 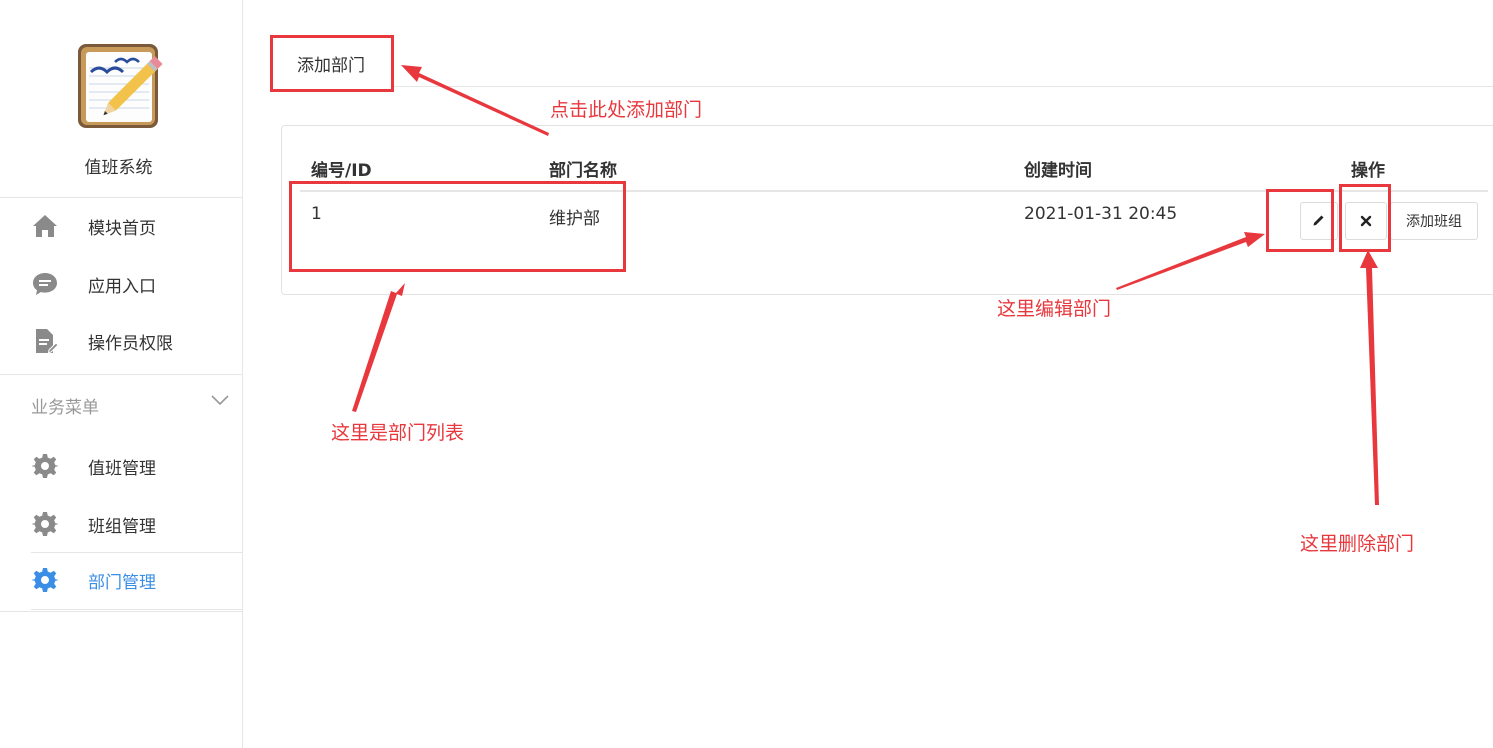 I want to click on cell-id: 1, so click(x=316, y=214).